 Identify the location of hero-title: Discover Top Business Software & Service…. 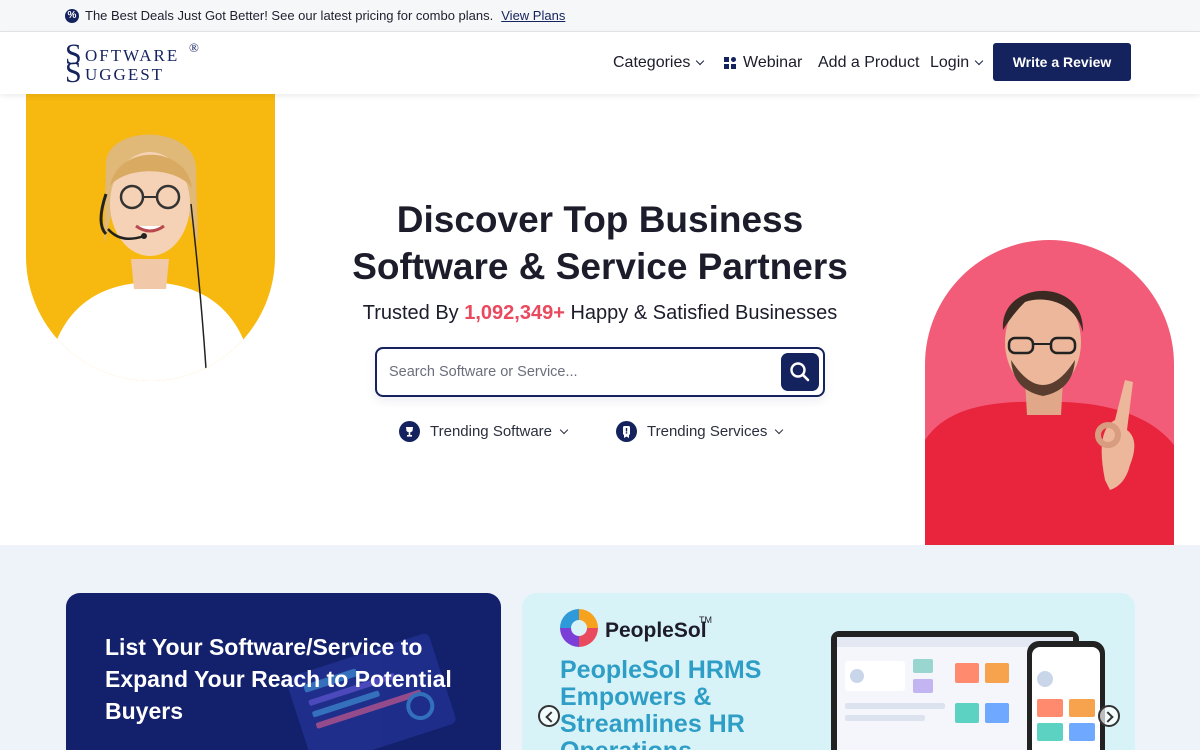
(600, 243).